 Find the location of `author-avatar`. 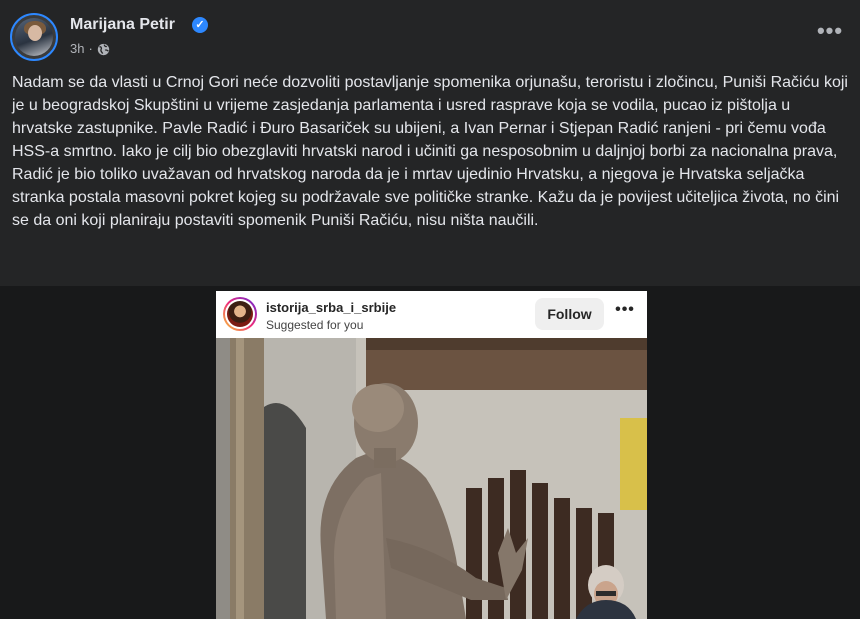

author-avatar is located at coordinates (34, 37).